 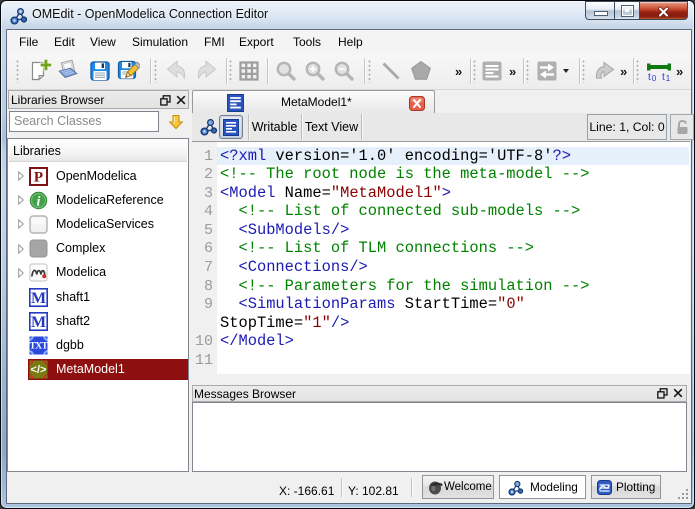 What do you see at coordinates (38, 346) in the screenshot?
I see `svg-text: TXT` at bounding box center [38, 346].